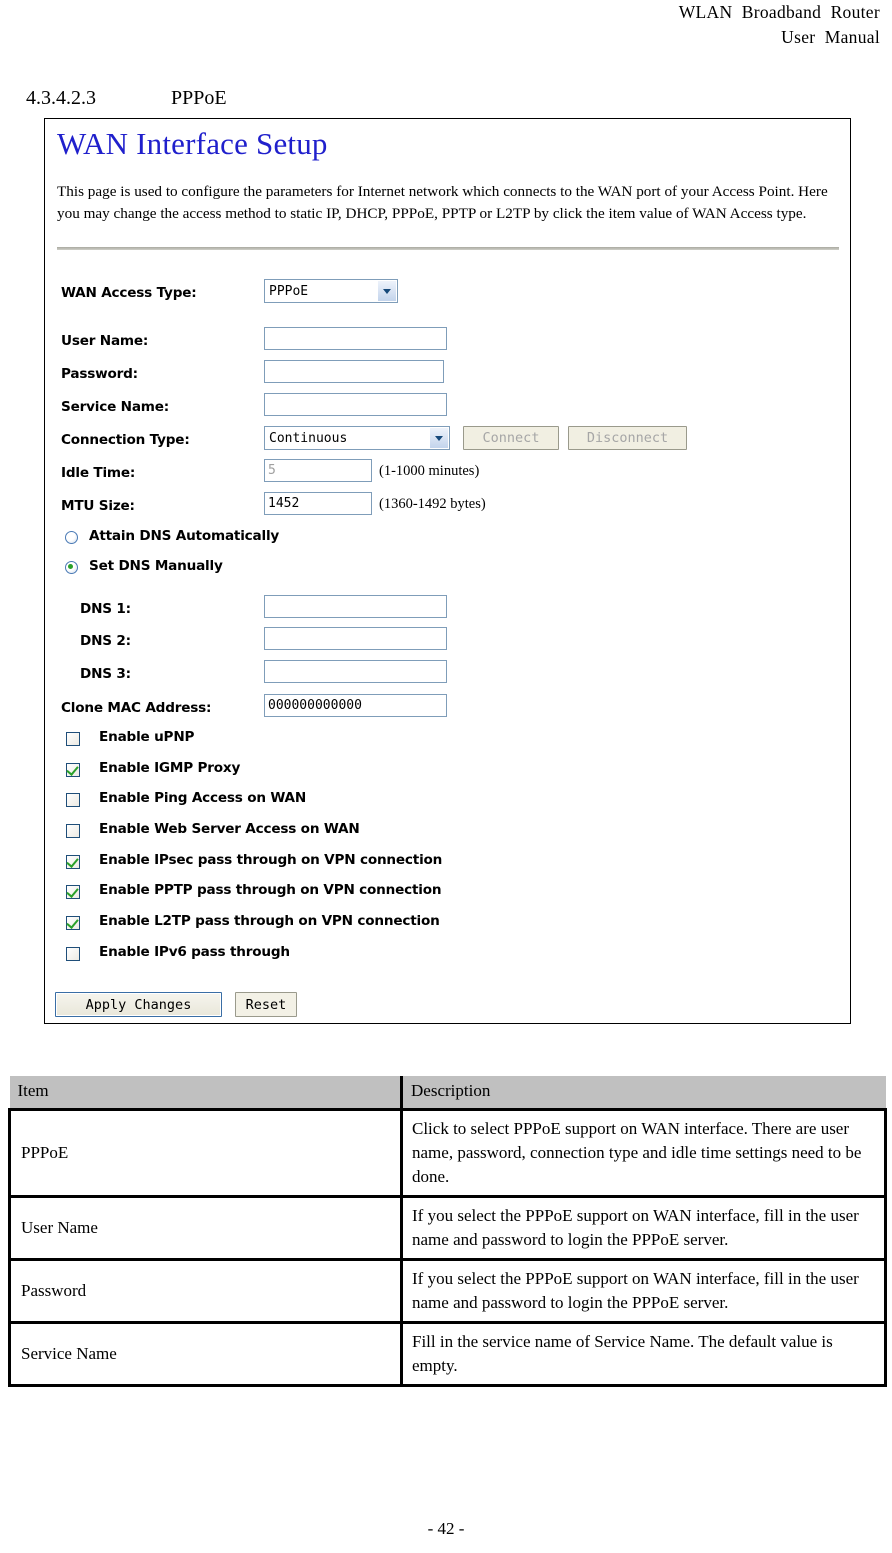 This screenshot has width=892, height=1553. I want to click on checkbox-enable-web-server-access-on-wan, so click(73, 831).